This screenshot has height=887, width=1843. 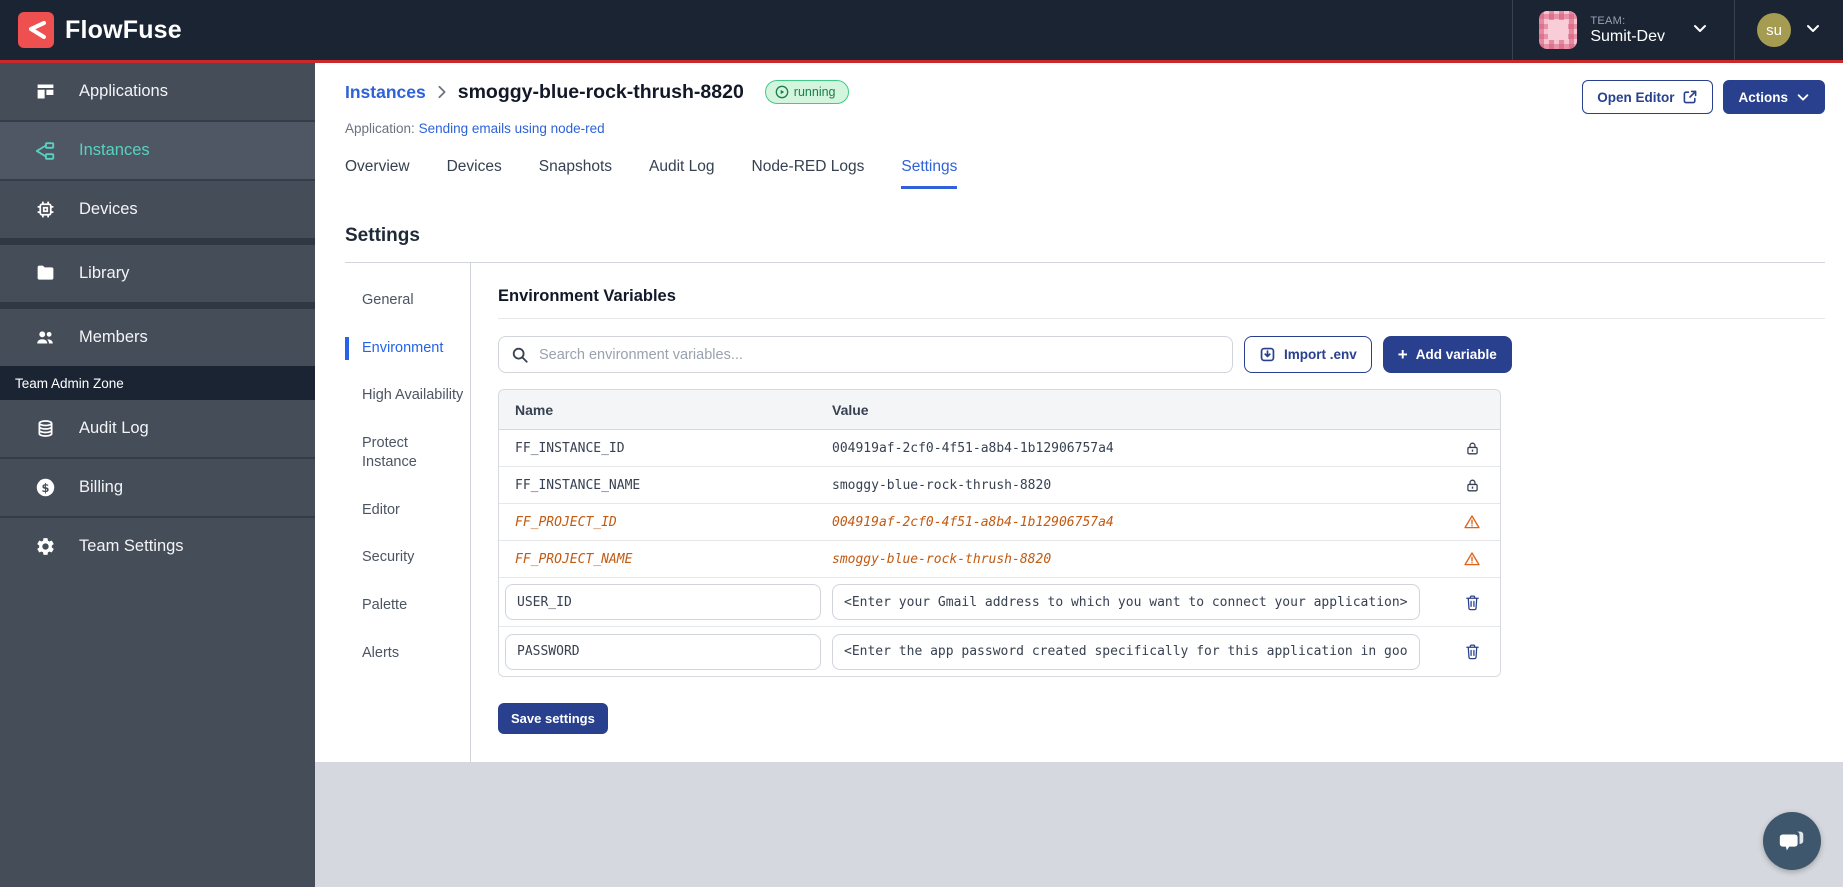 I want to click on tab-settings: Settings, so click(x=929, y=173).